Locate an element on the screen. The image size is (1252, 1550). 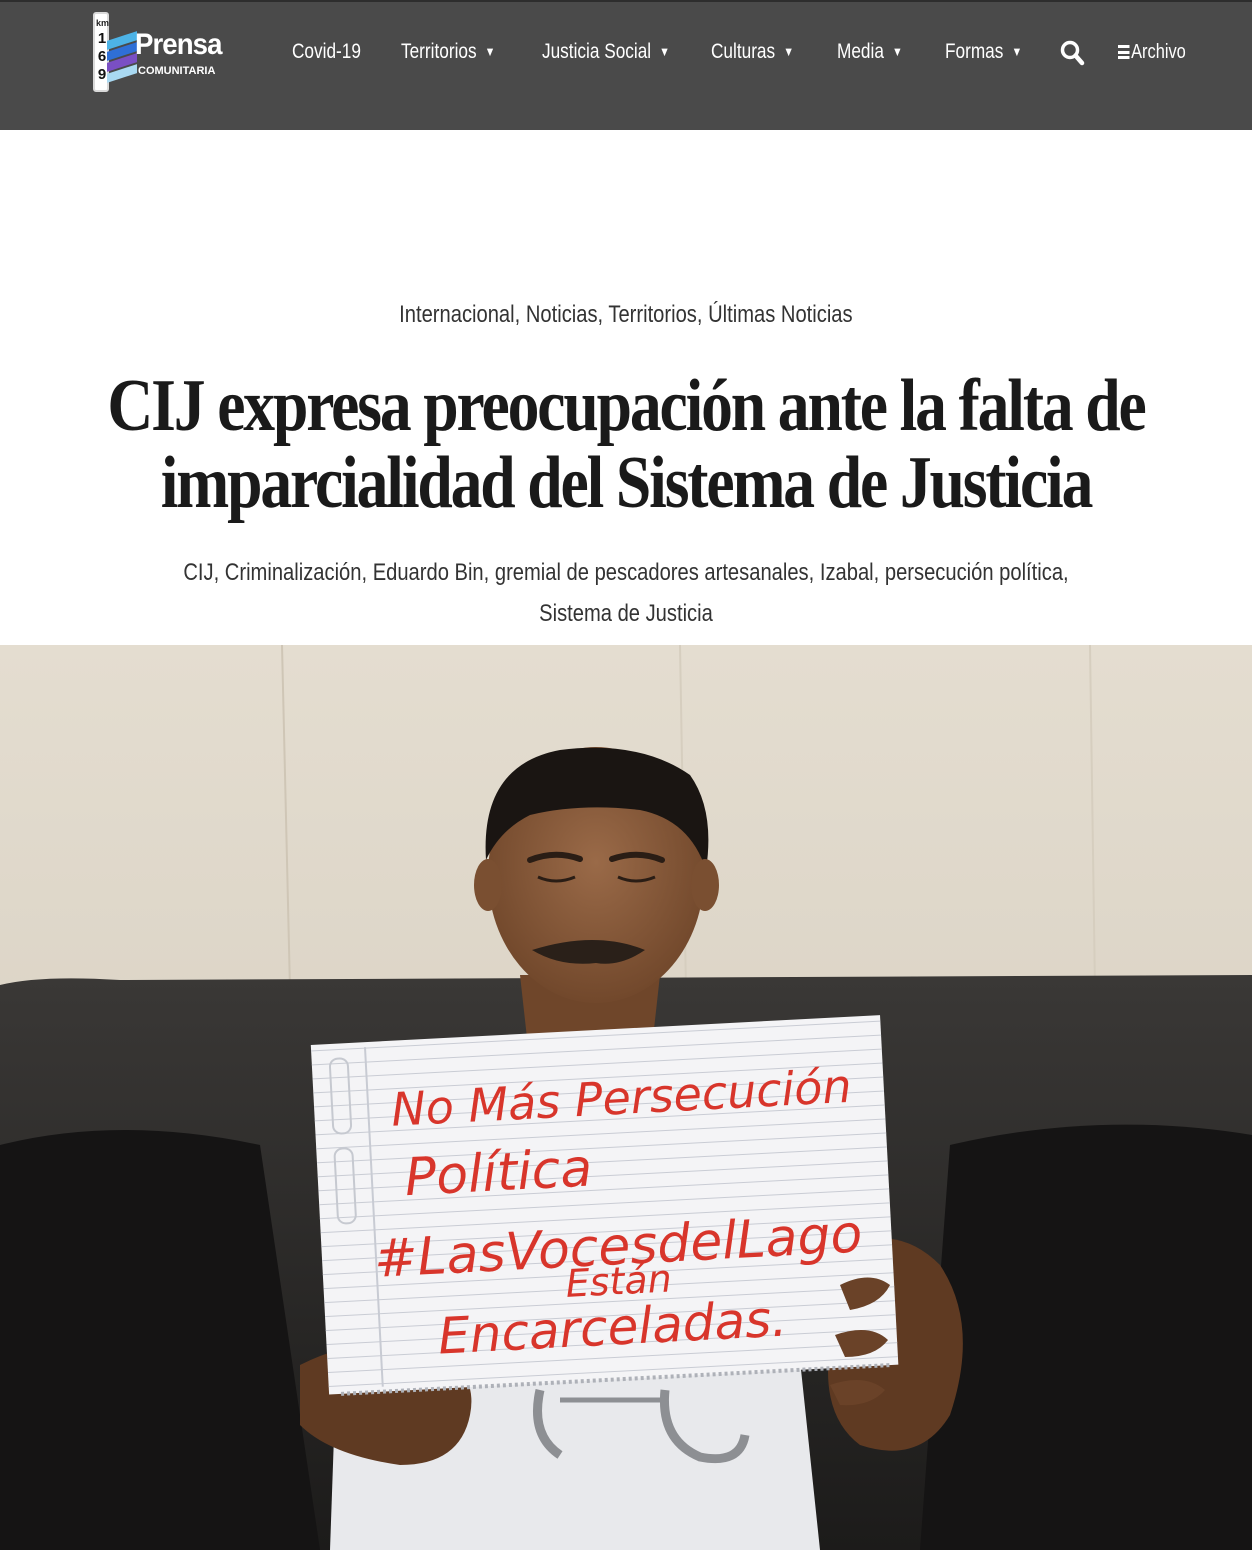
archive-menu-button: Archivo is located at coordinates (1152, 52).